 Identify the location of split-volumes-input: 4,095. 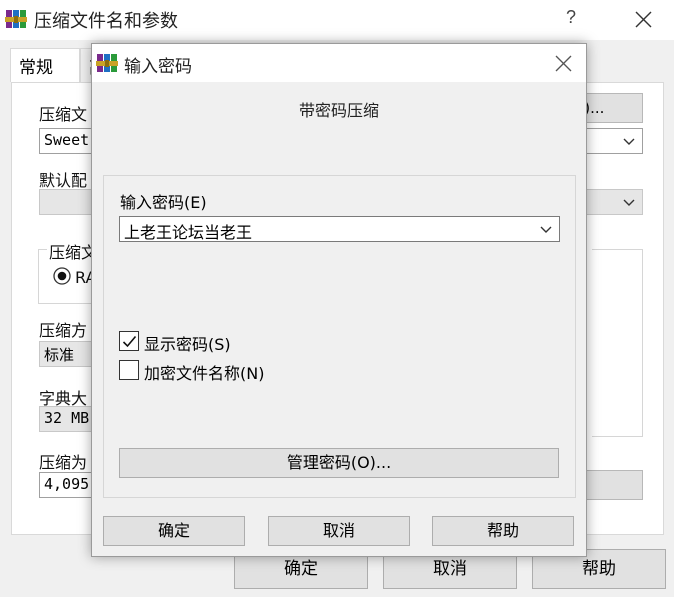
(69, 485).